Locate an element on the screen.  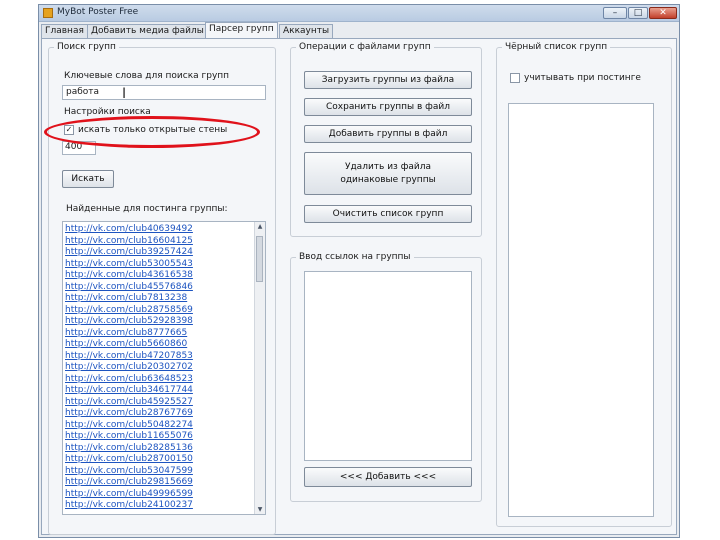
group-link: http://vk.com/club28285136 is located at coordinates (164, 449).